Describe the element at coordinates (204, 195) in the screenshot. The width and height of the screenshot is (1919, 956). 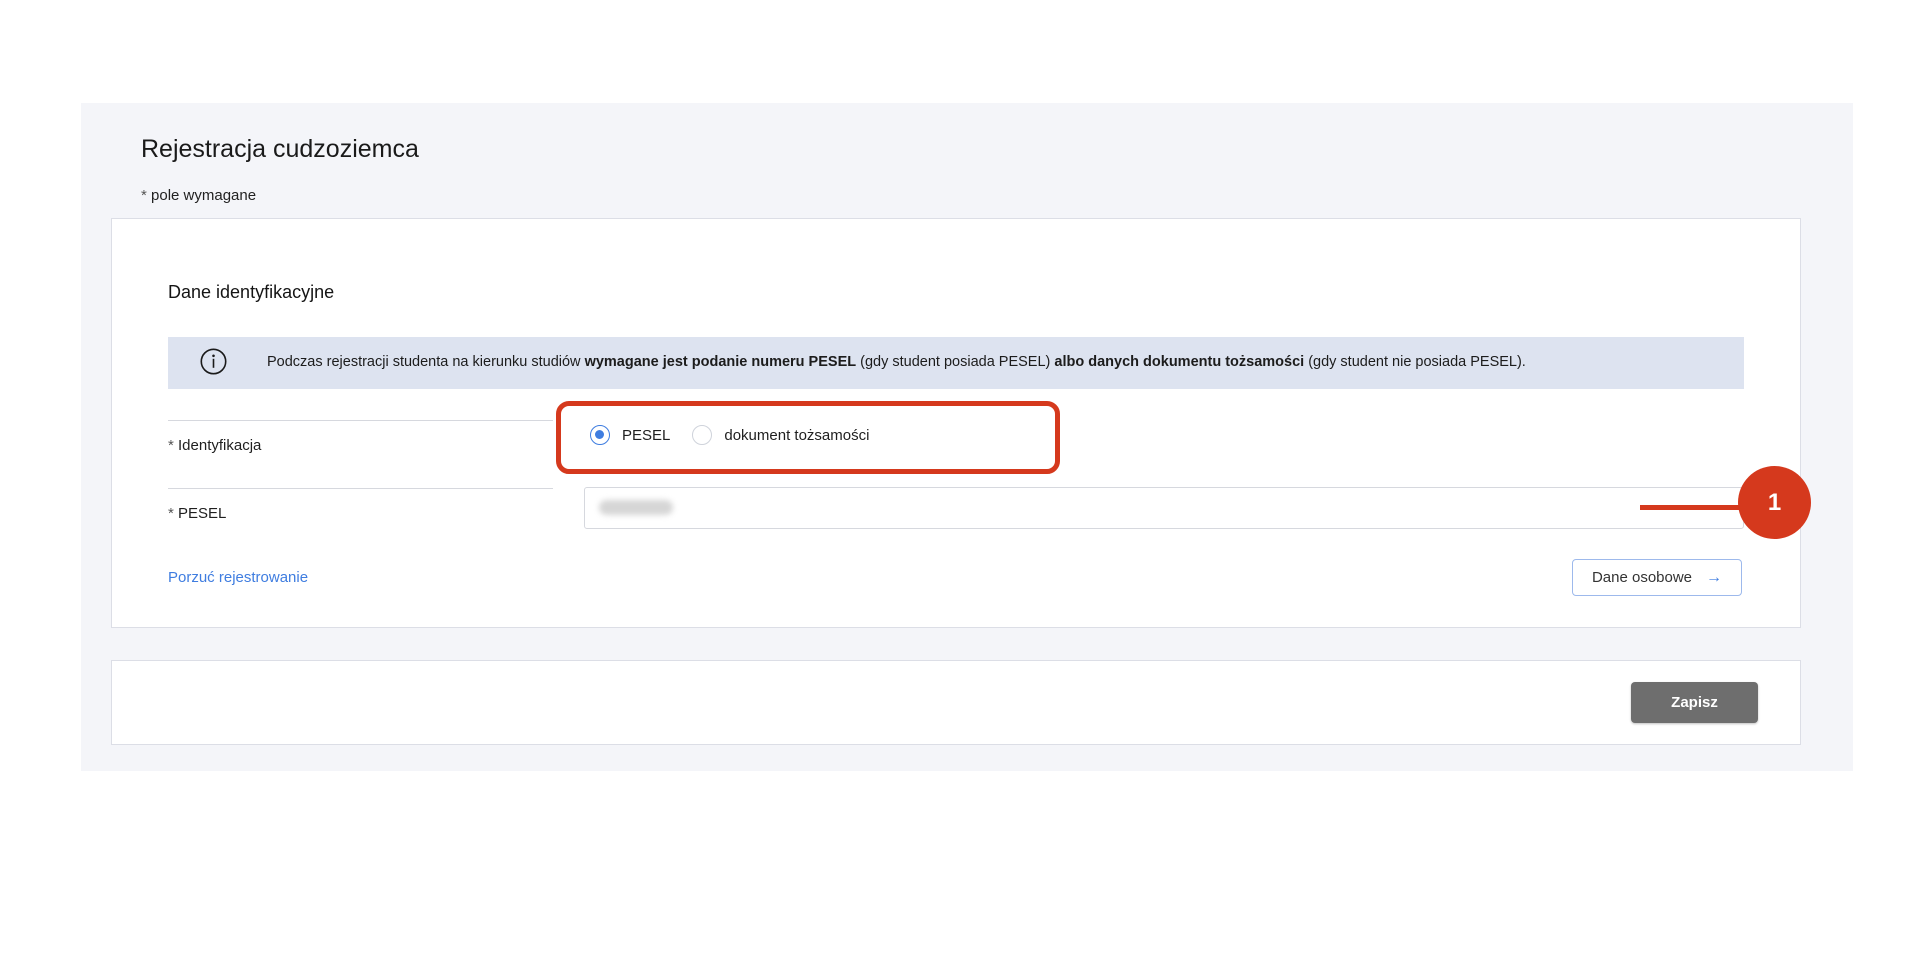
I see `required-note-text: pole wymagane` at that location.